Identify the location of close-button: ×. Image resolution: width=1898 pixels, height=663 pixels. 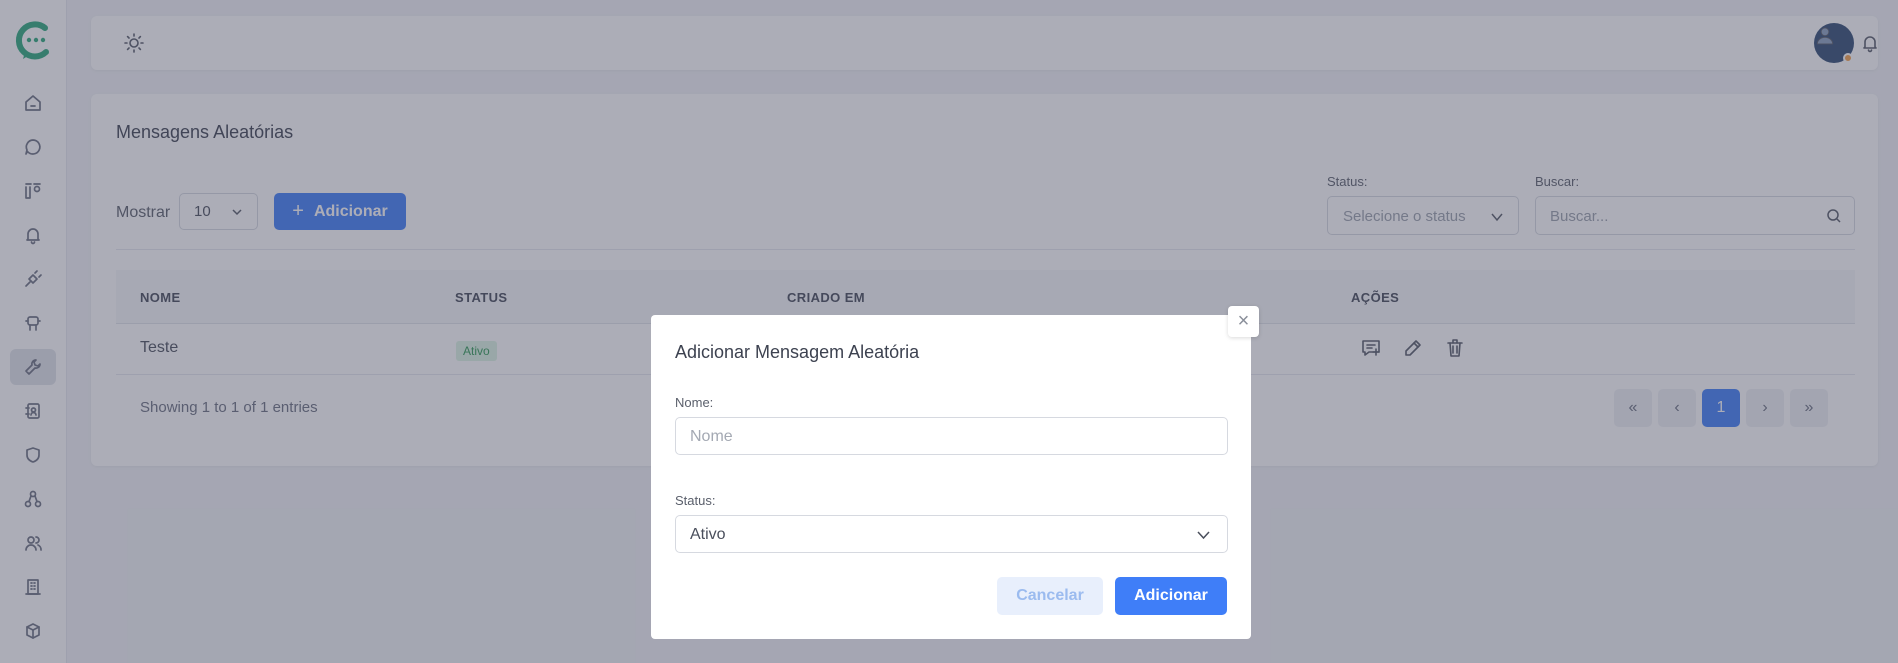
(1243, 321).